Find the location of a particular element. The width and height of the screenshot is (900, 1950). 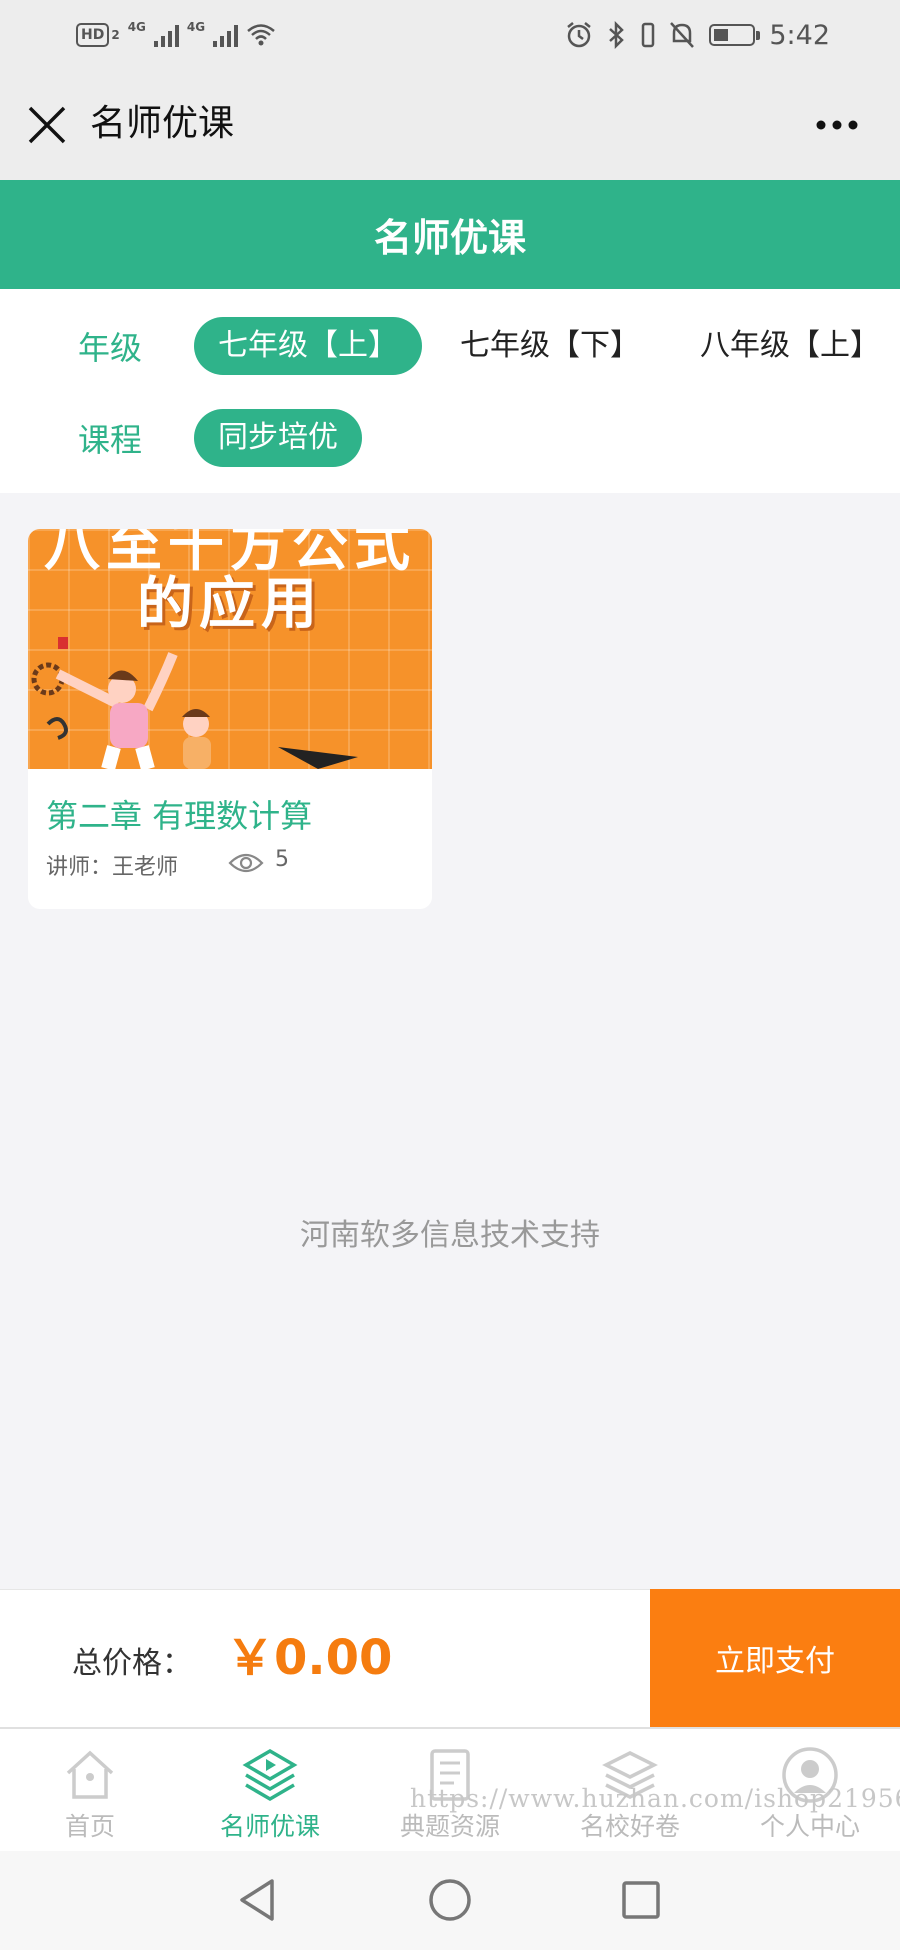

recents-icon is located at coordinates (641, 1900).